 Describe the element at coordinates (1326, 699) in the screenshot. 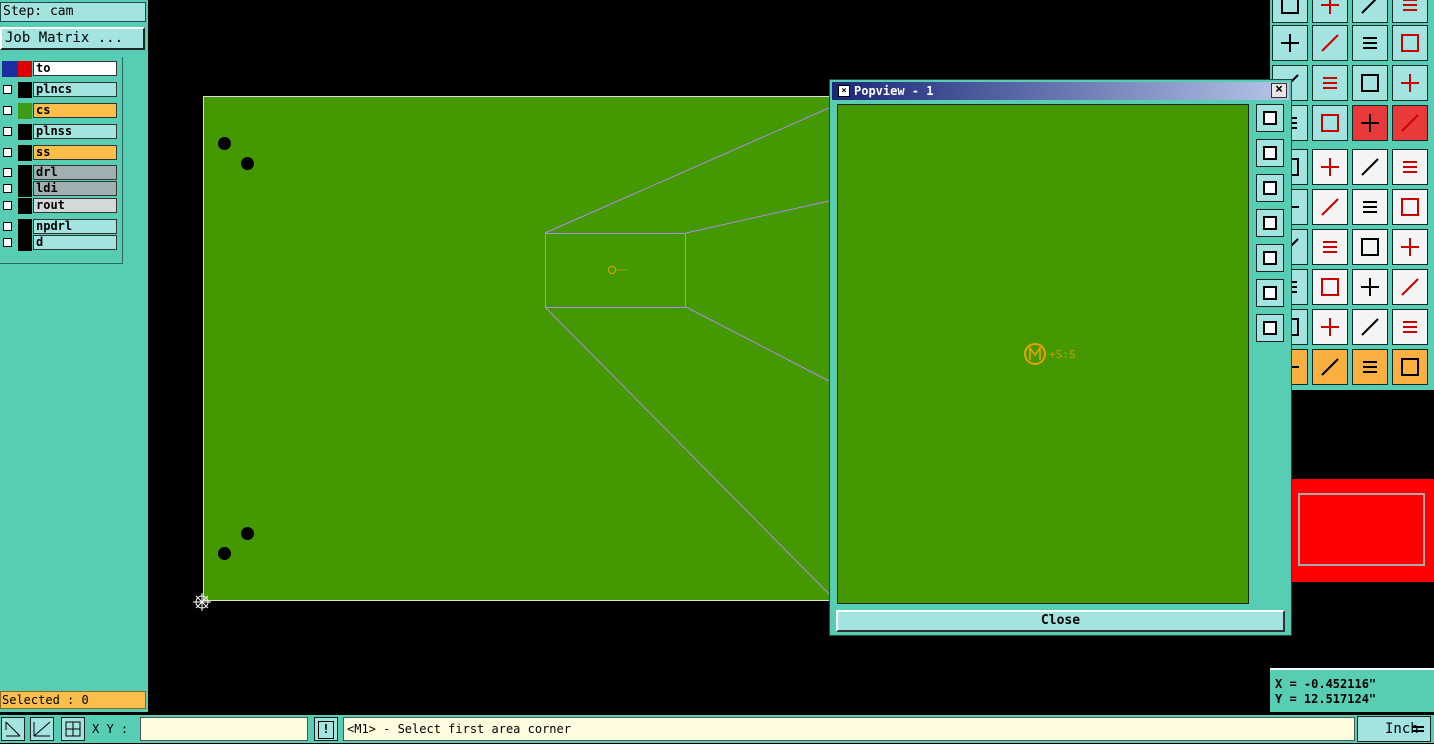

I see `y-coordinate: Y = 12.517124"` at that location.